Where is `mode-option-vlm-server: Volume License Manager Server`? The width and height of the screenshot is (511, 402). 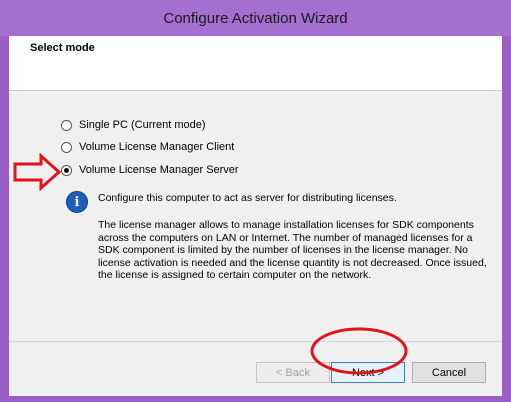
mode-option-vlm-server: Volume License Manager Server is located at coordinates (150, 170).